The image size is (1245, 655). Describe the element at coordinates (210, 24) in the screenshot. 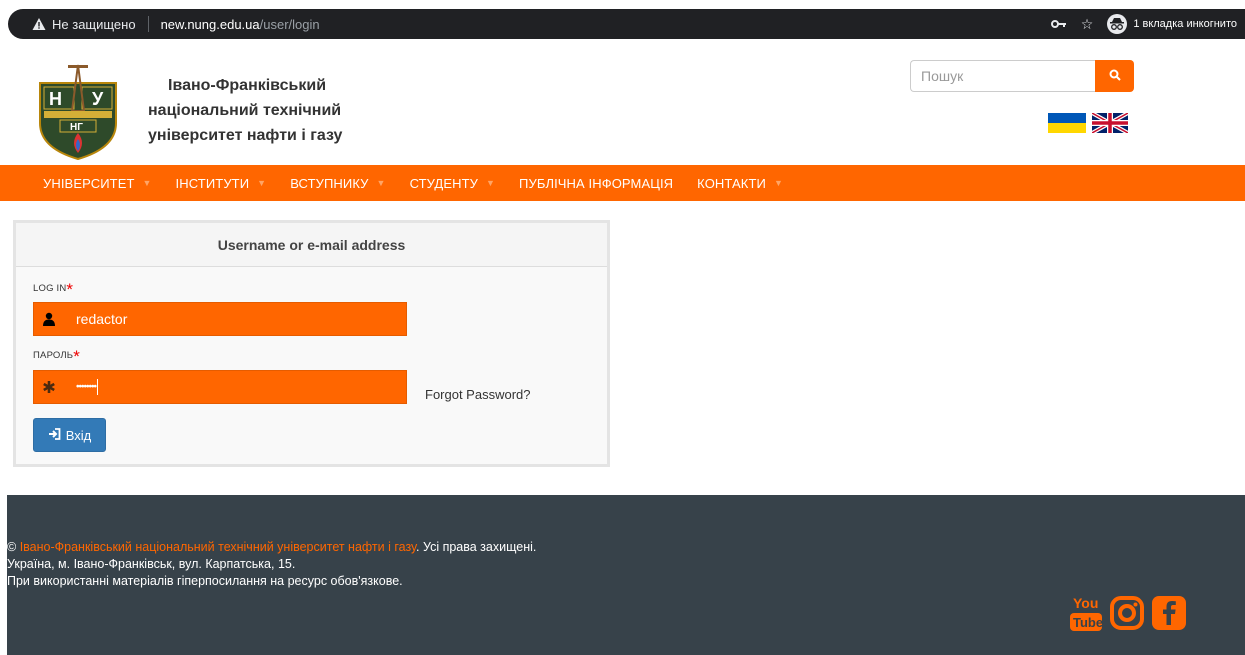

I see `url-host: new.nung.edu.ua` at that location.